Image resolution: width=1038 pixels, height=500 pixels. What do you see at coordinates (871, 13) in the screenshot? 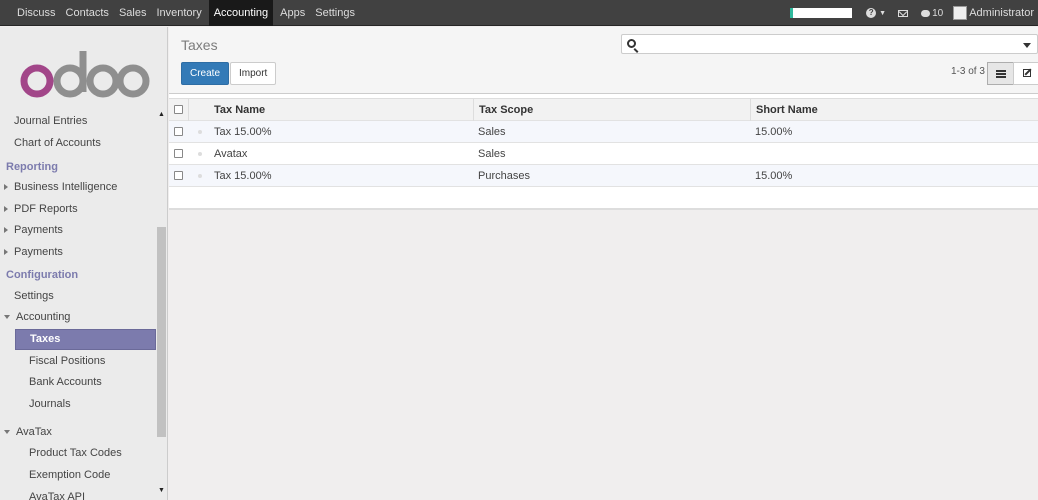
I see `question-icon: ?` at bounding box center [871, 13].